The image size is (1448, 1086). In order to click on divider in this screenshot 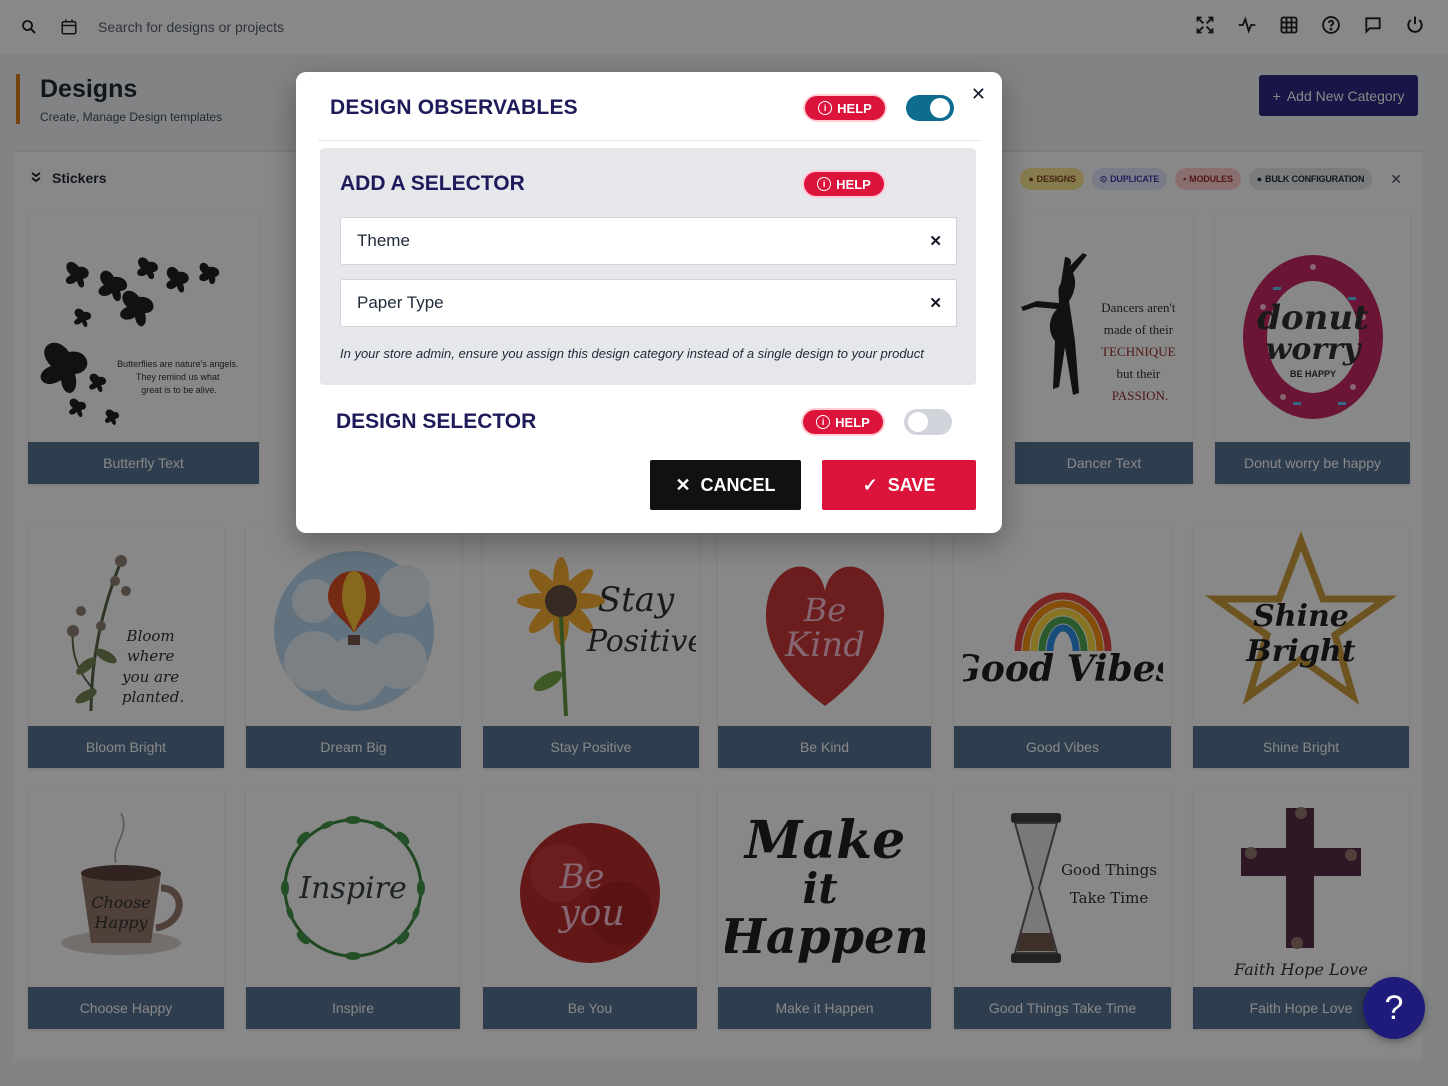, I will do `click(649, 140)`.